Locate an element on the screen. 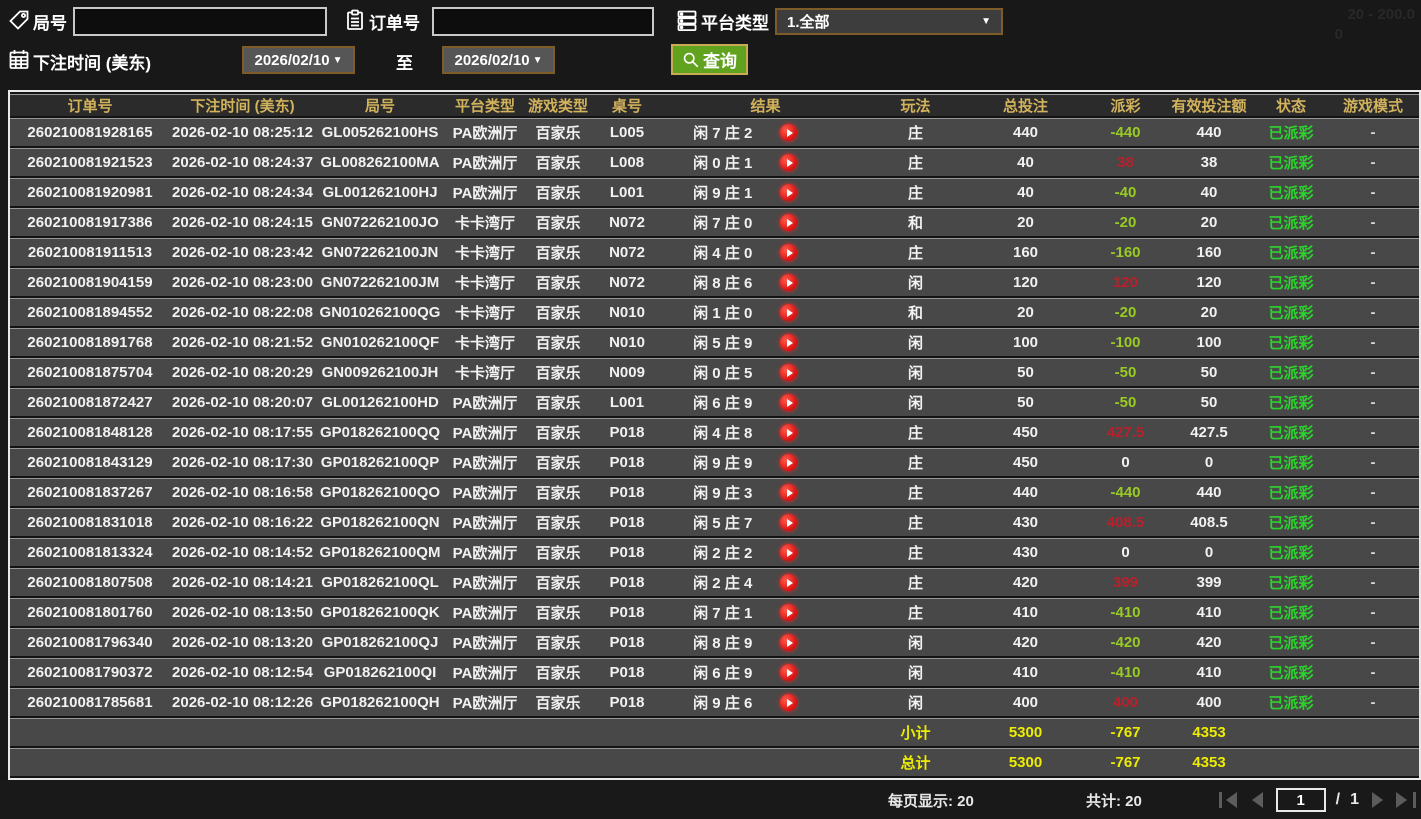 The width and height of the screenshot is (1421, 819). first-page-button is located at coordinates (1229, 800).